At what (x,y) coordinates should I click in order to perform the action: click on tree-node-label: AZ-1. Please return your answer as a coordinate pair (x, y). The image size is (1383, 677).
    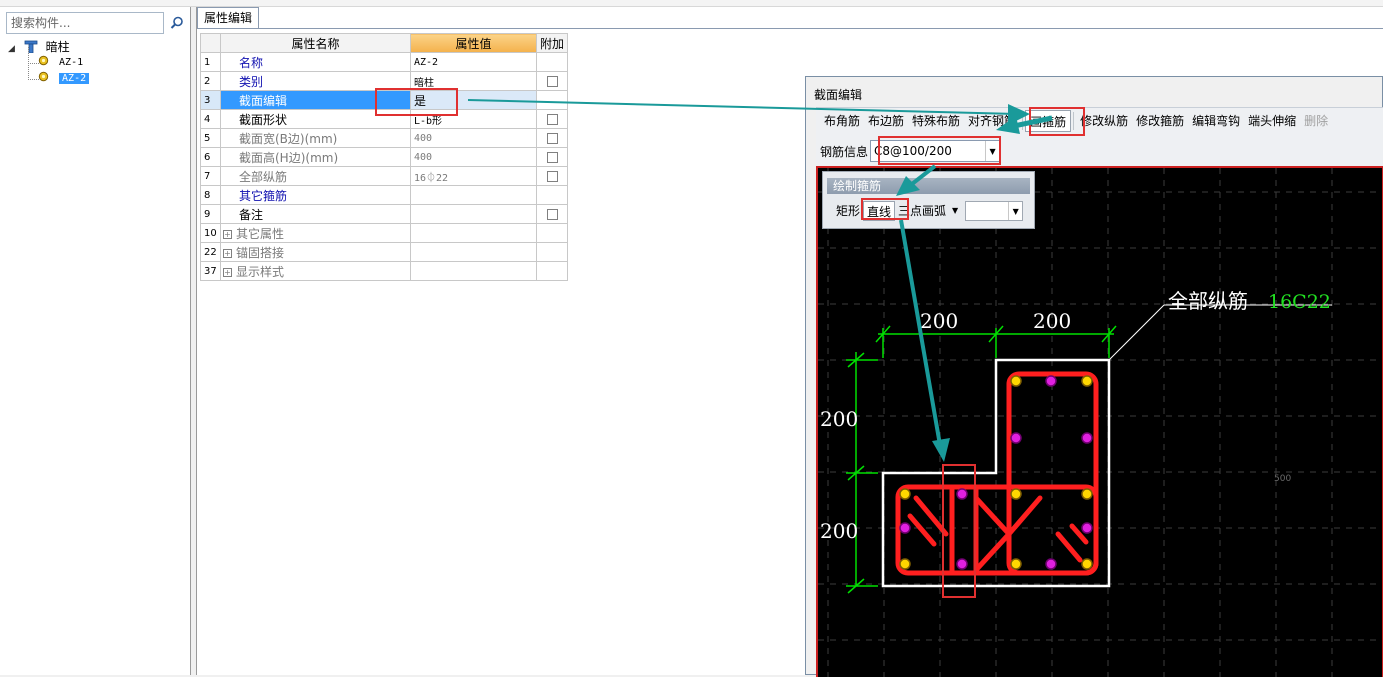
    Looking at the image, I should click on (71, 62).